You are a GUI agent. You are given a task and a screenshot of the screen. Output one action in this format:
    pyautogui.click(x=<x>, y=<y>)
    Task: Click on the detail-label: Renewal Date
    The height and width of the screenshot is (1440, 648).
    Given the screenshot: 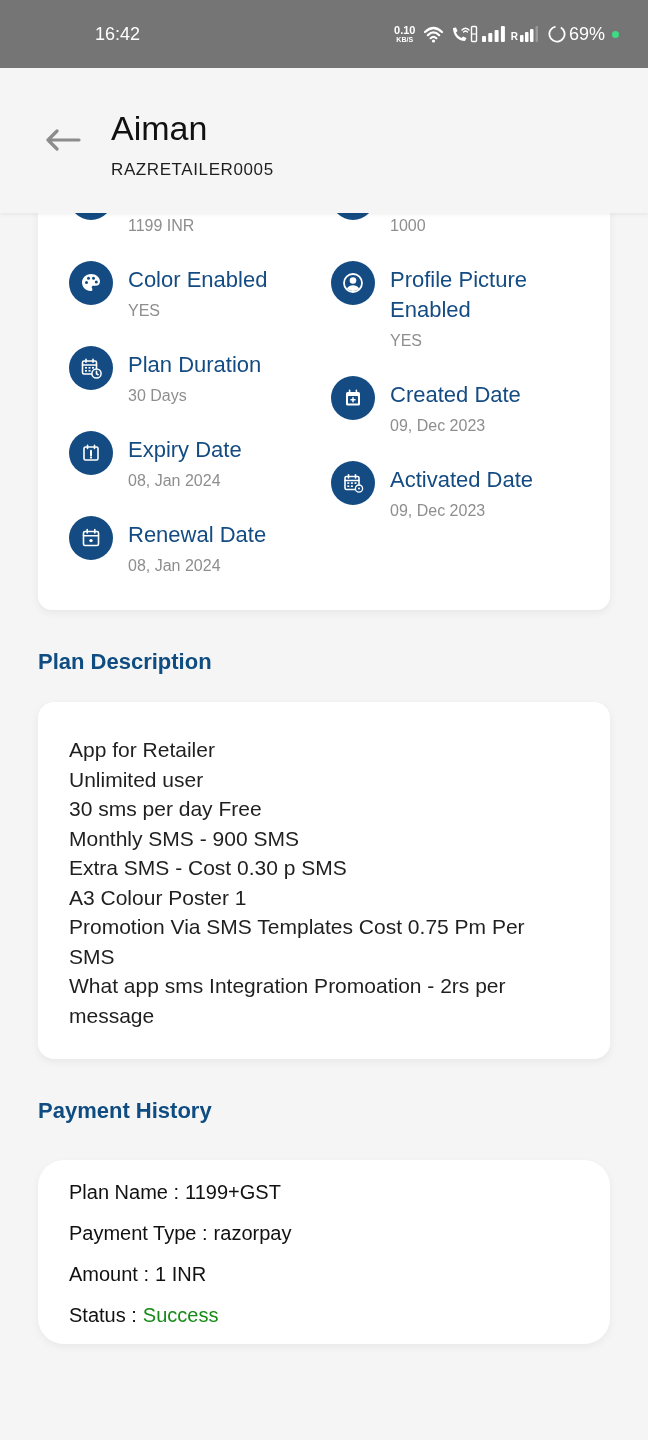 What is the action you would take?
    pyautogui.click(x=197, y=535)
    